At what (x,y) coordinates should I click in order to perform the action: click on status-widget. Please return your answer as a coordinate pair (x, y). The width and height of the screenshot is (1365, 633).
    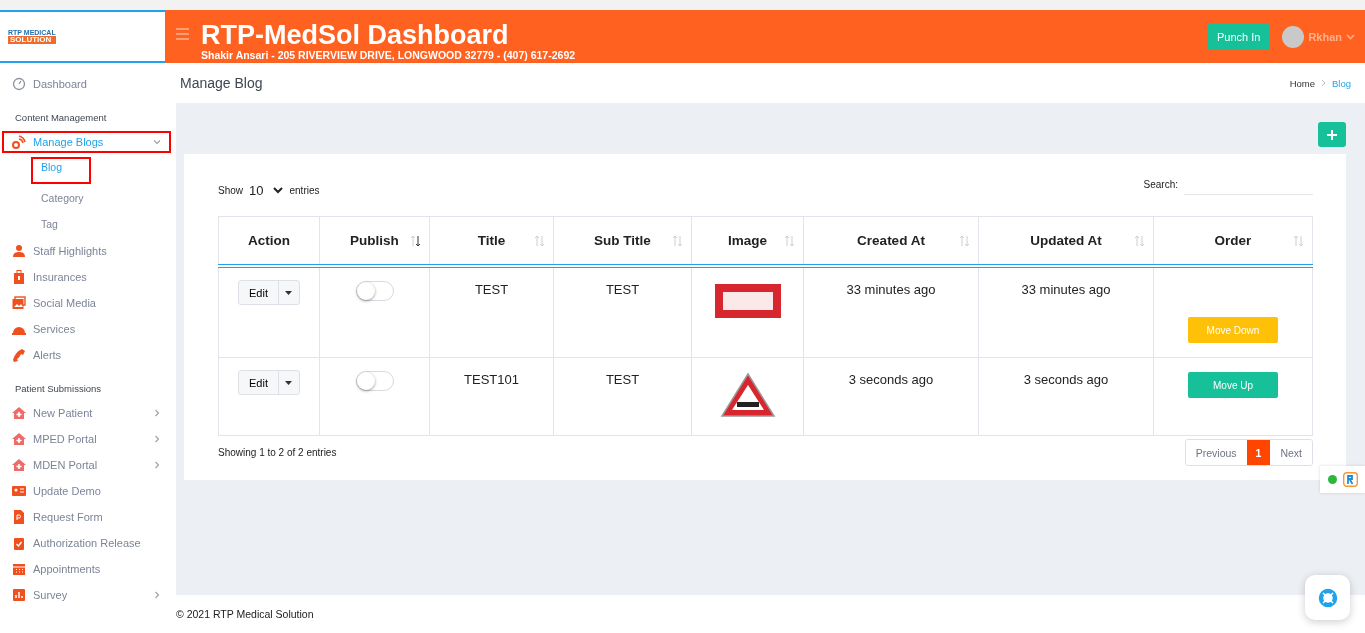
    Looking at the image, I should click on (1342, 479).